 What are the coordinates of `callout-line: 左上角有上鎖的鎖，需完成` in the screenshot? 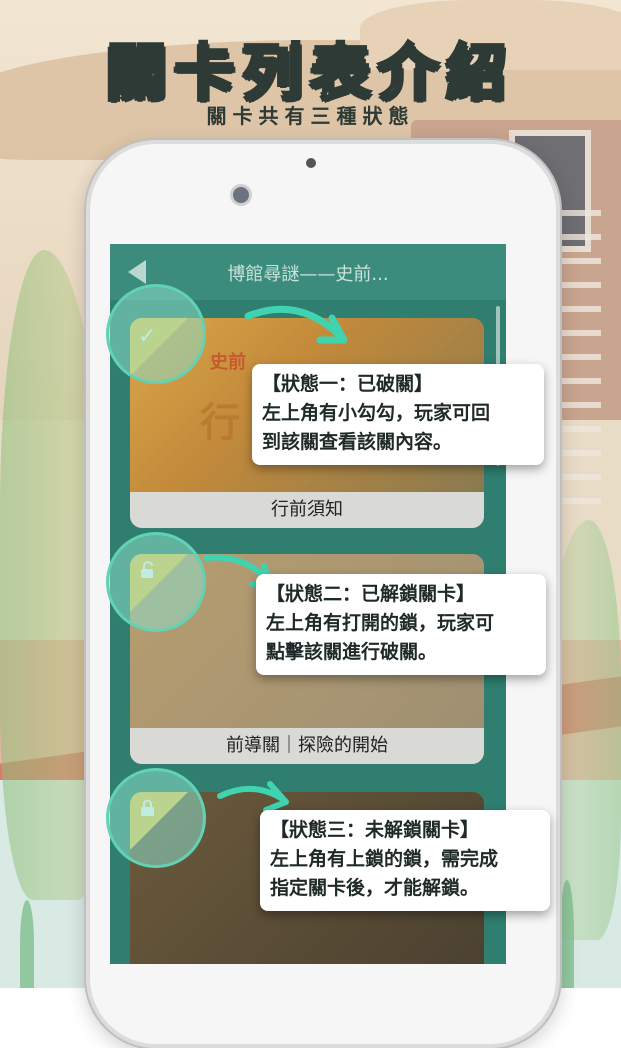 It's located at (384, 859).